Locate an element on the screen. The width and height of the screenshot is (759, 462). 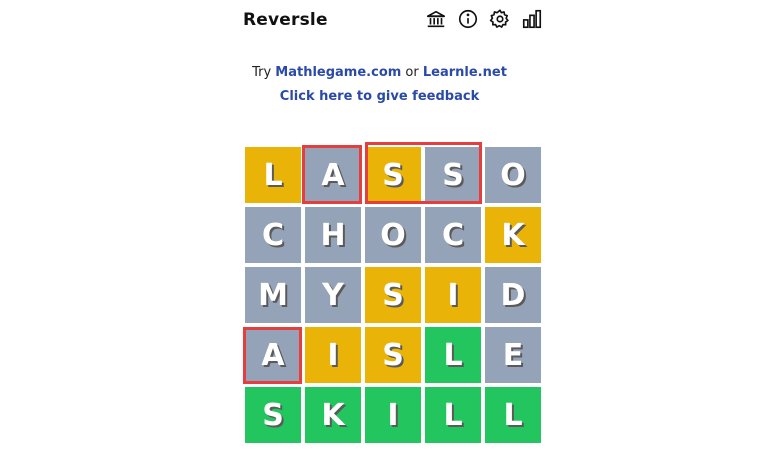
promo-text: Try Mathlegame.com or Learnle.net is located at coordinates (379, 72).